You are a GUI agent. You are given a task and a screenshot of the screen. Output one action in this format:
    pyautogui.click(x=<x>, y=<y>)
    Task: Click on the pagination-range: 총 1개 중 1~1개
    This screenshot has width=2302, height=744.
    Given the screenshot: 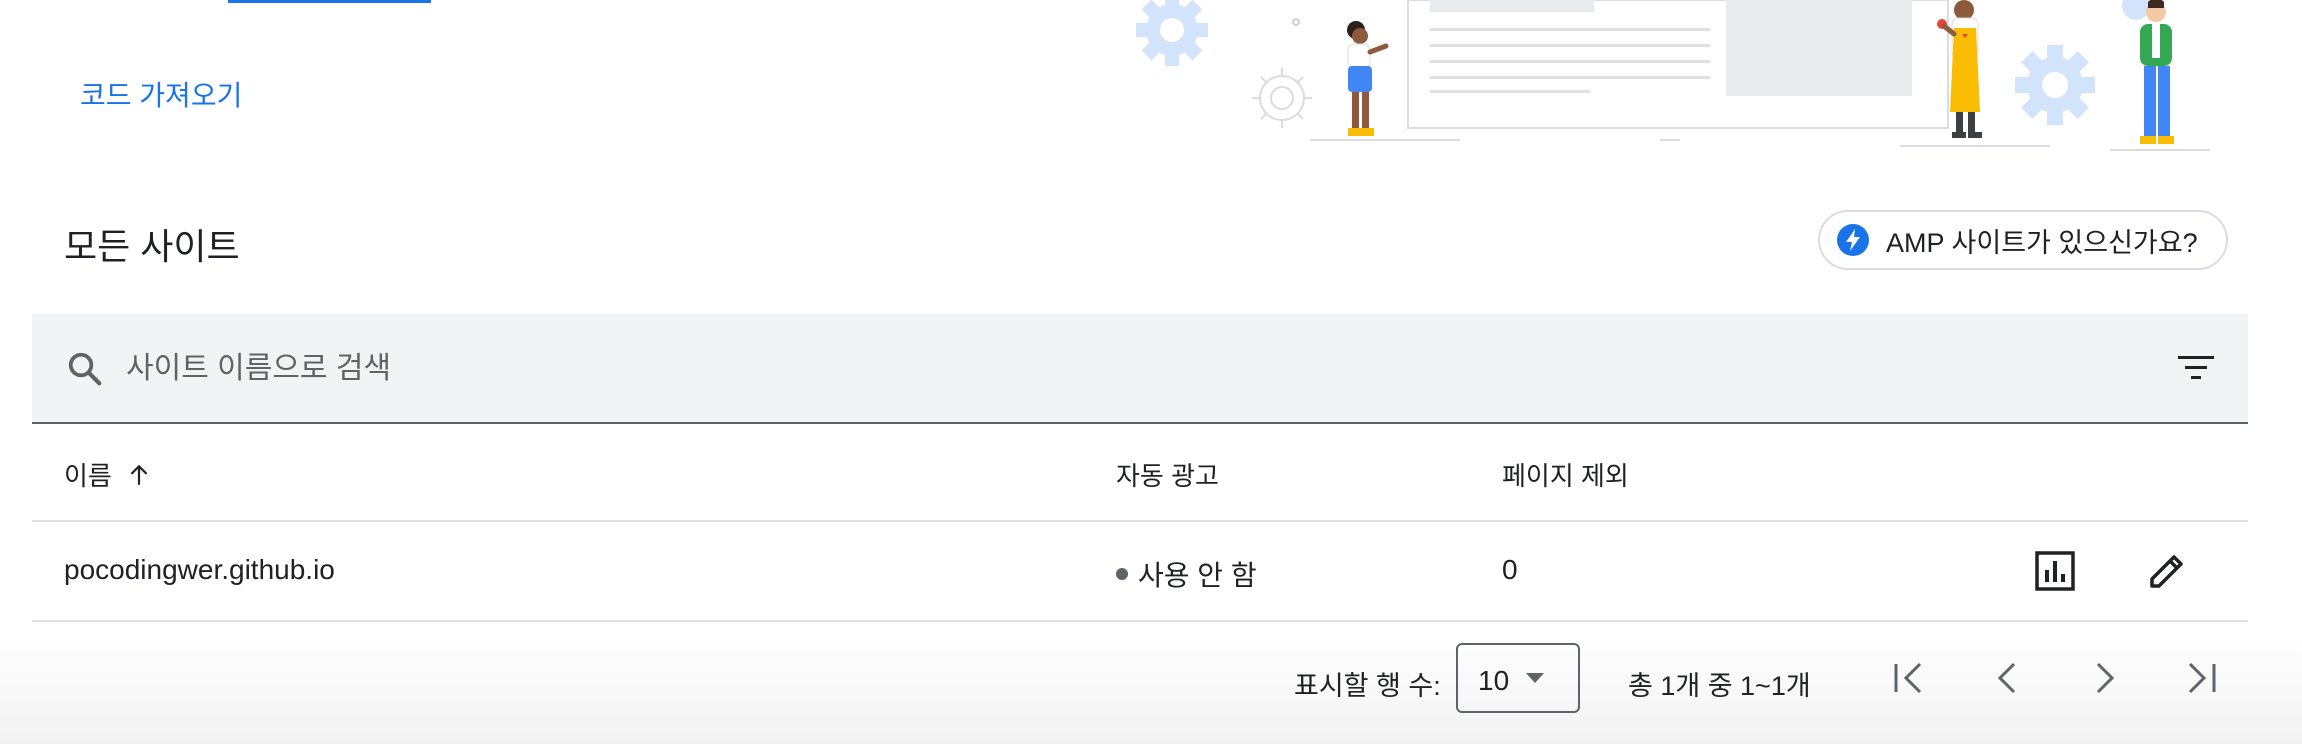 What is the action you would take?
    pyautogui.click(x=1719, y=686)
    